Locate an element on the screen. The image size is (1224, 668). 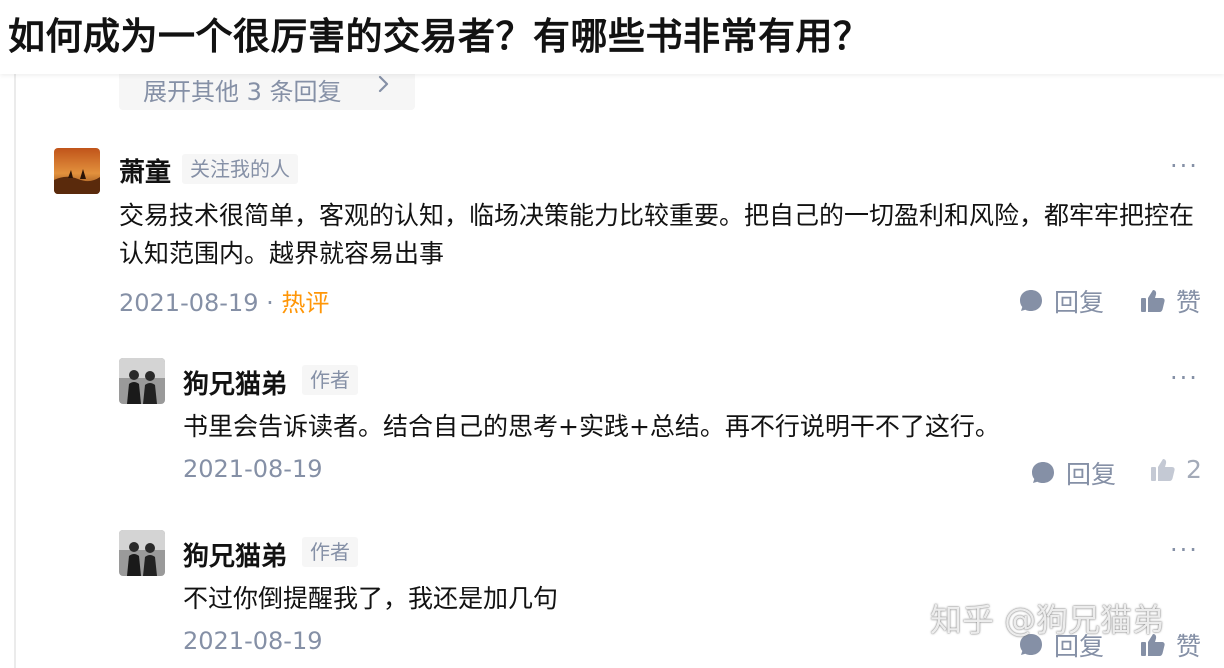
comment-meta: 2021-08-19 · 热评 is located at coordinates (224, 300).